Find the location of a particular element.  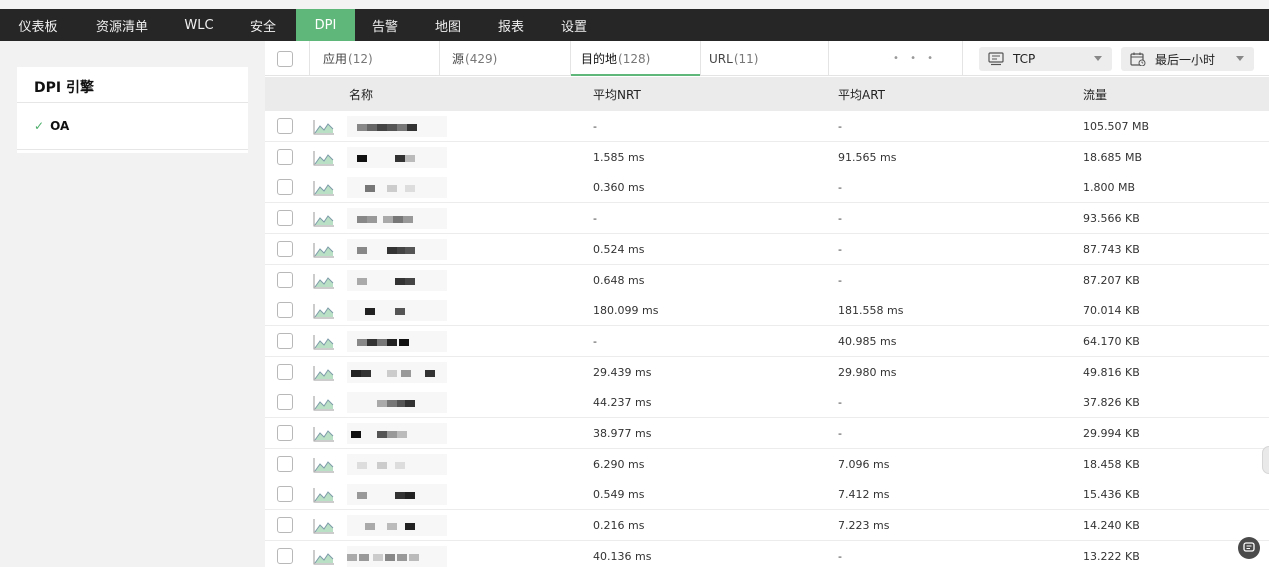

tab-applications: 应用 (12) is located at coordinates (348, 58).